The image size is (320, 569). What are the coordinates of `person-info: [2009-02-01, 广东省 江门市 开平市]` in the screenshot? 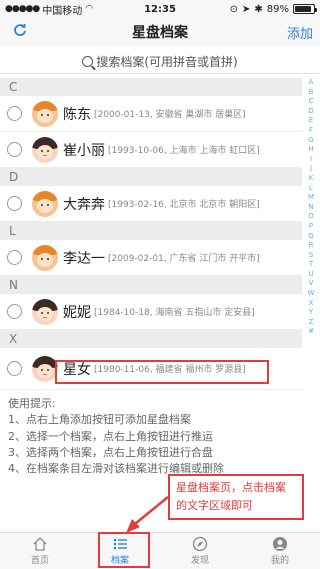 It's located at (184, 257).